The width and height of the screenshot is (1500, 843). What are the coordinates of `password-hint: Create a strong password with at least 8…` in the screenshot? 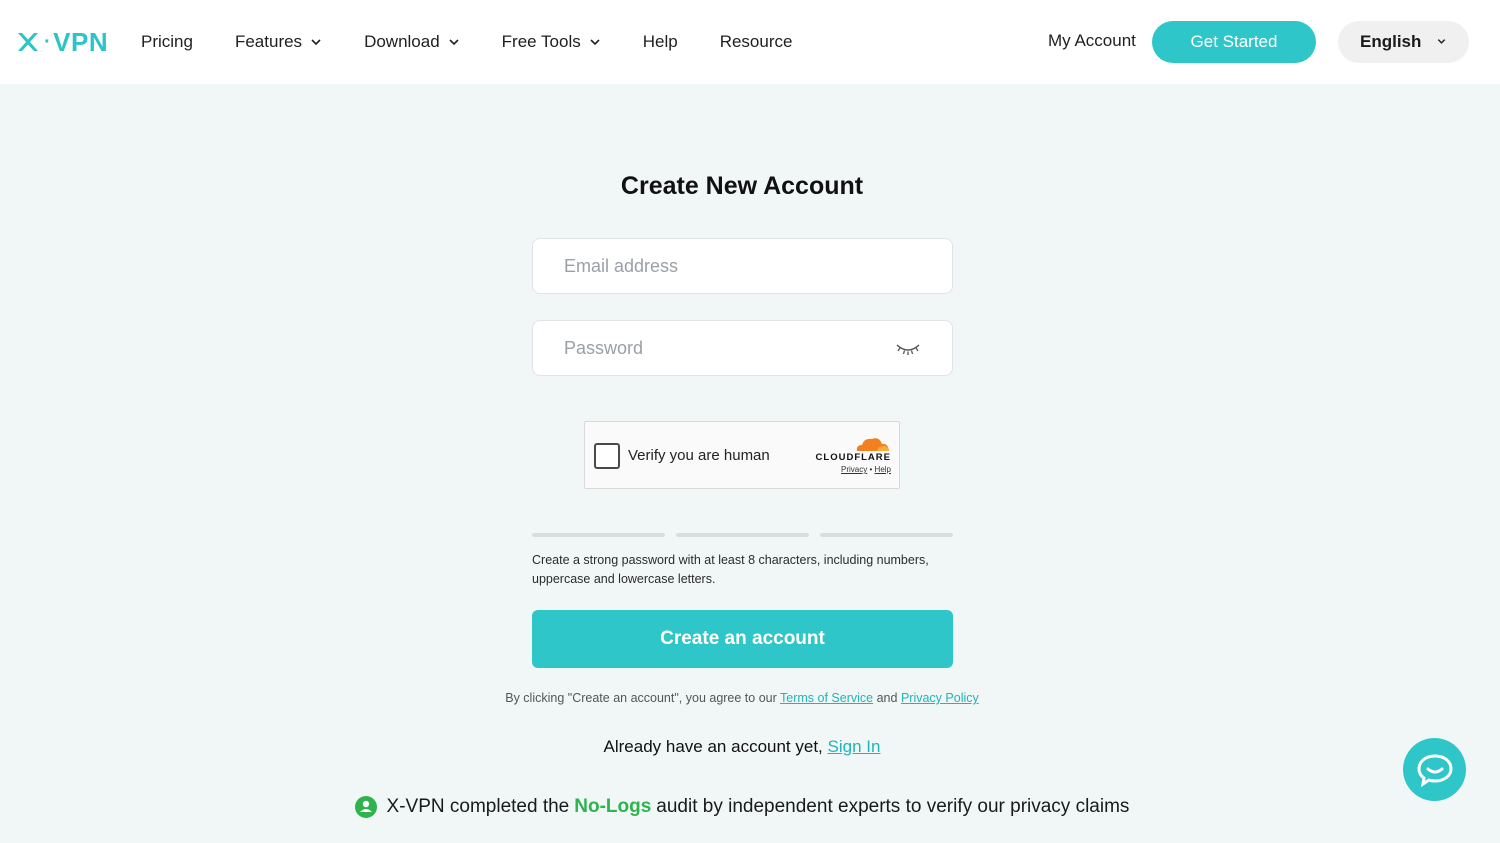 It's located at (730, 569).